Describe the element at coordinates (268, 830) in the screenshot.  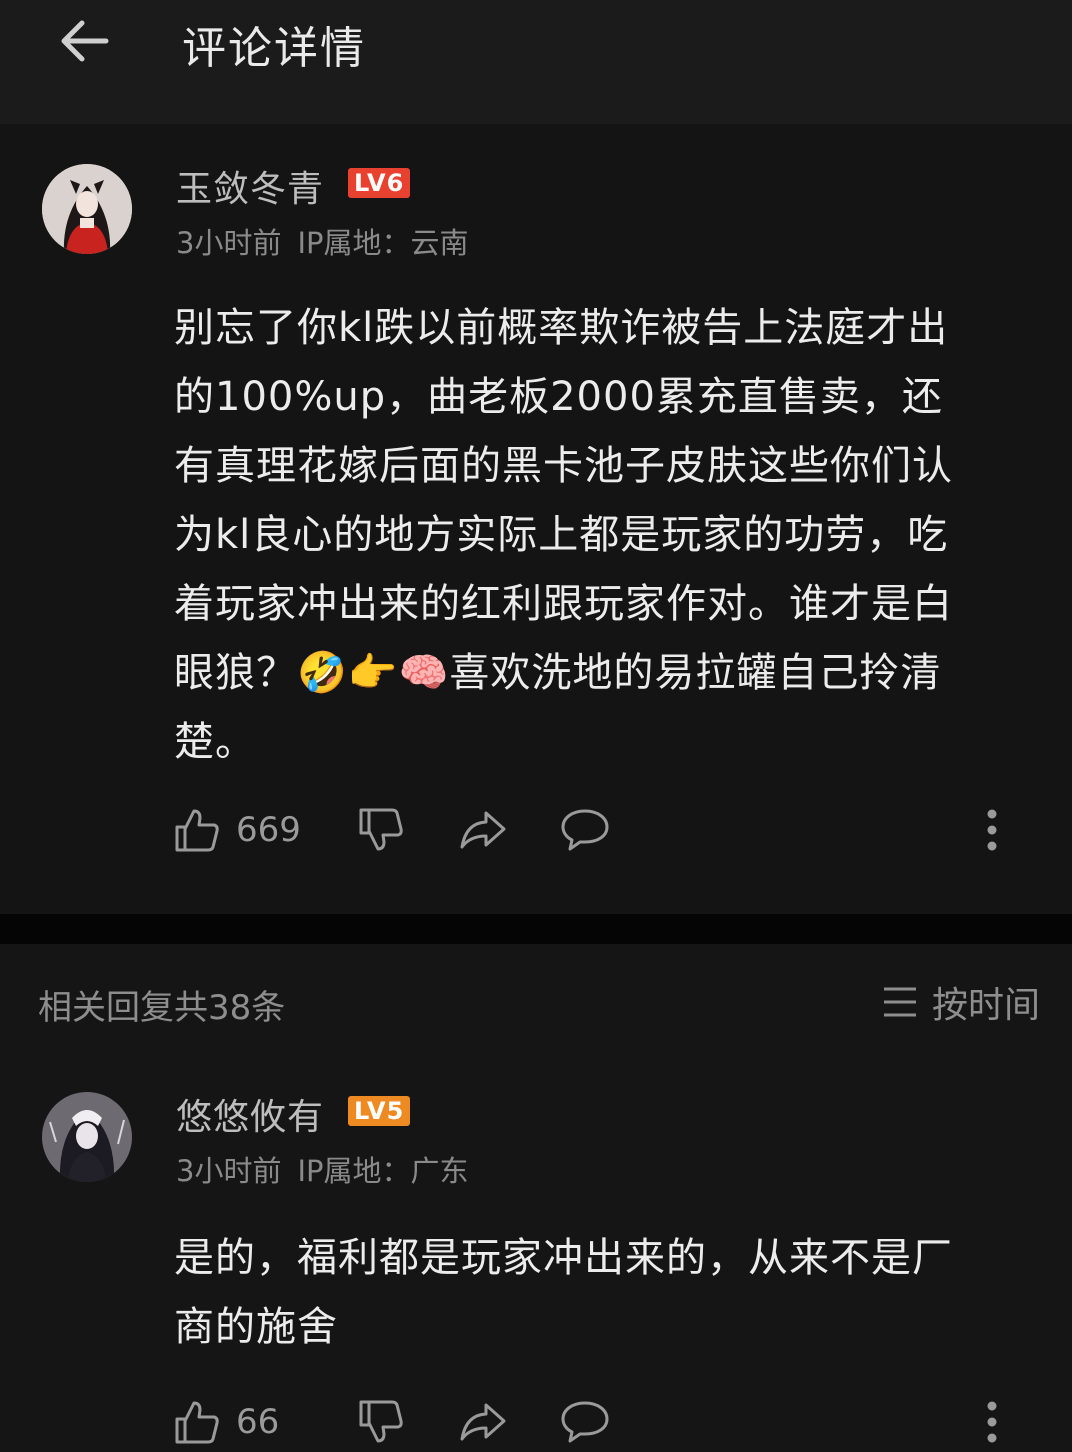
I see `like-count: 669` at that location.